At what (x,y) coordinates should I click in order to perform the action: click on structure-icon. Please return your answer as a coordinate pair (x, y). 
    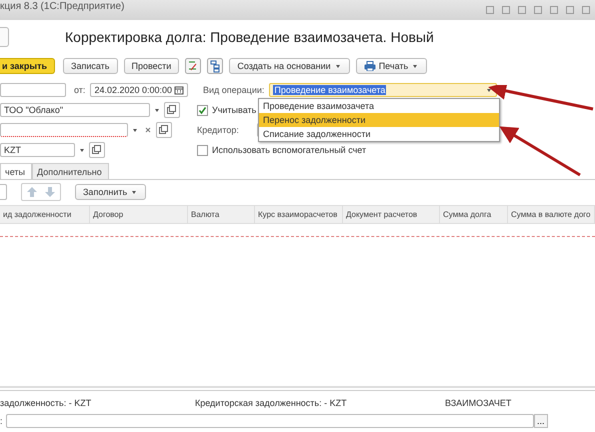
    Looking at the image, I should click on (215, 66).